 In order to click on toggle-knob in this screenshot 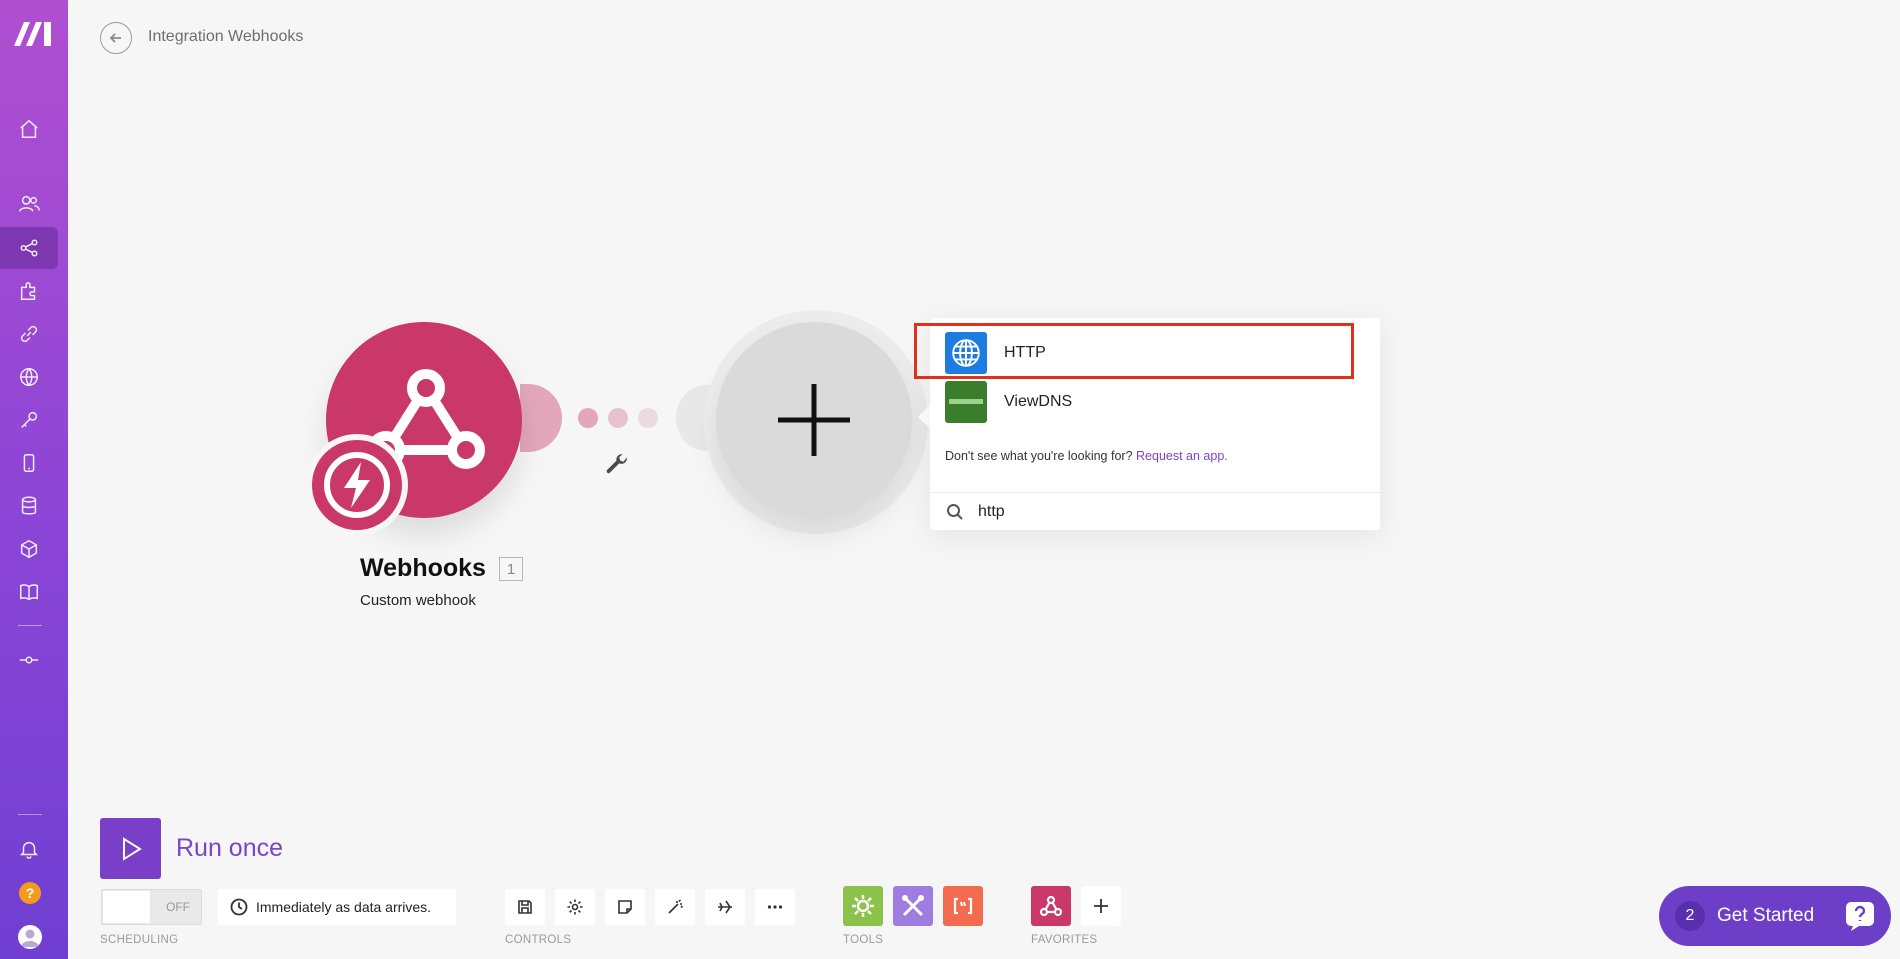, I will do `click(126, 907)`.